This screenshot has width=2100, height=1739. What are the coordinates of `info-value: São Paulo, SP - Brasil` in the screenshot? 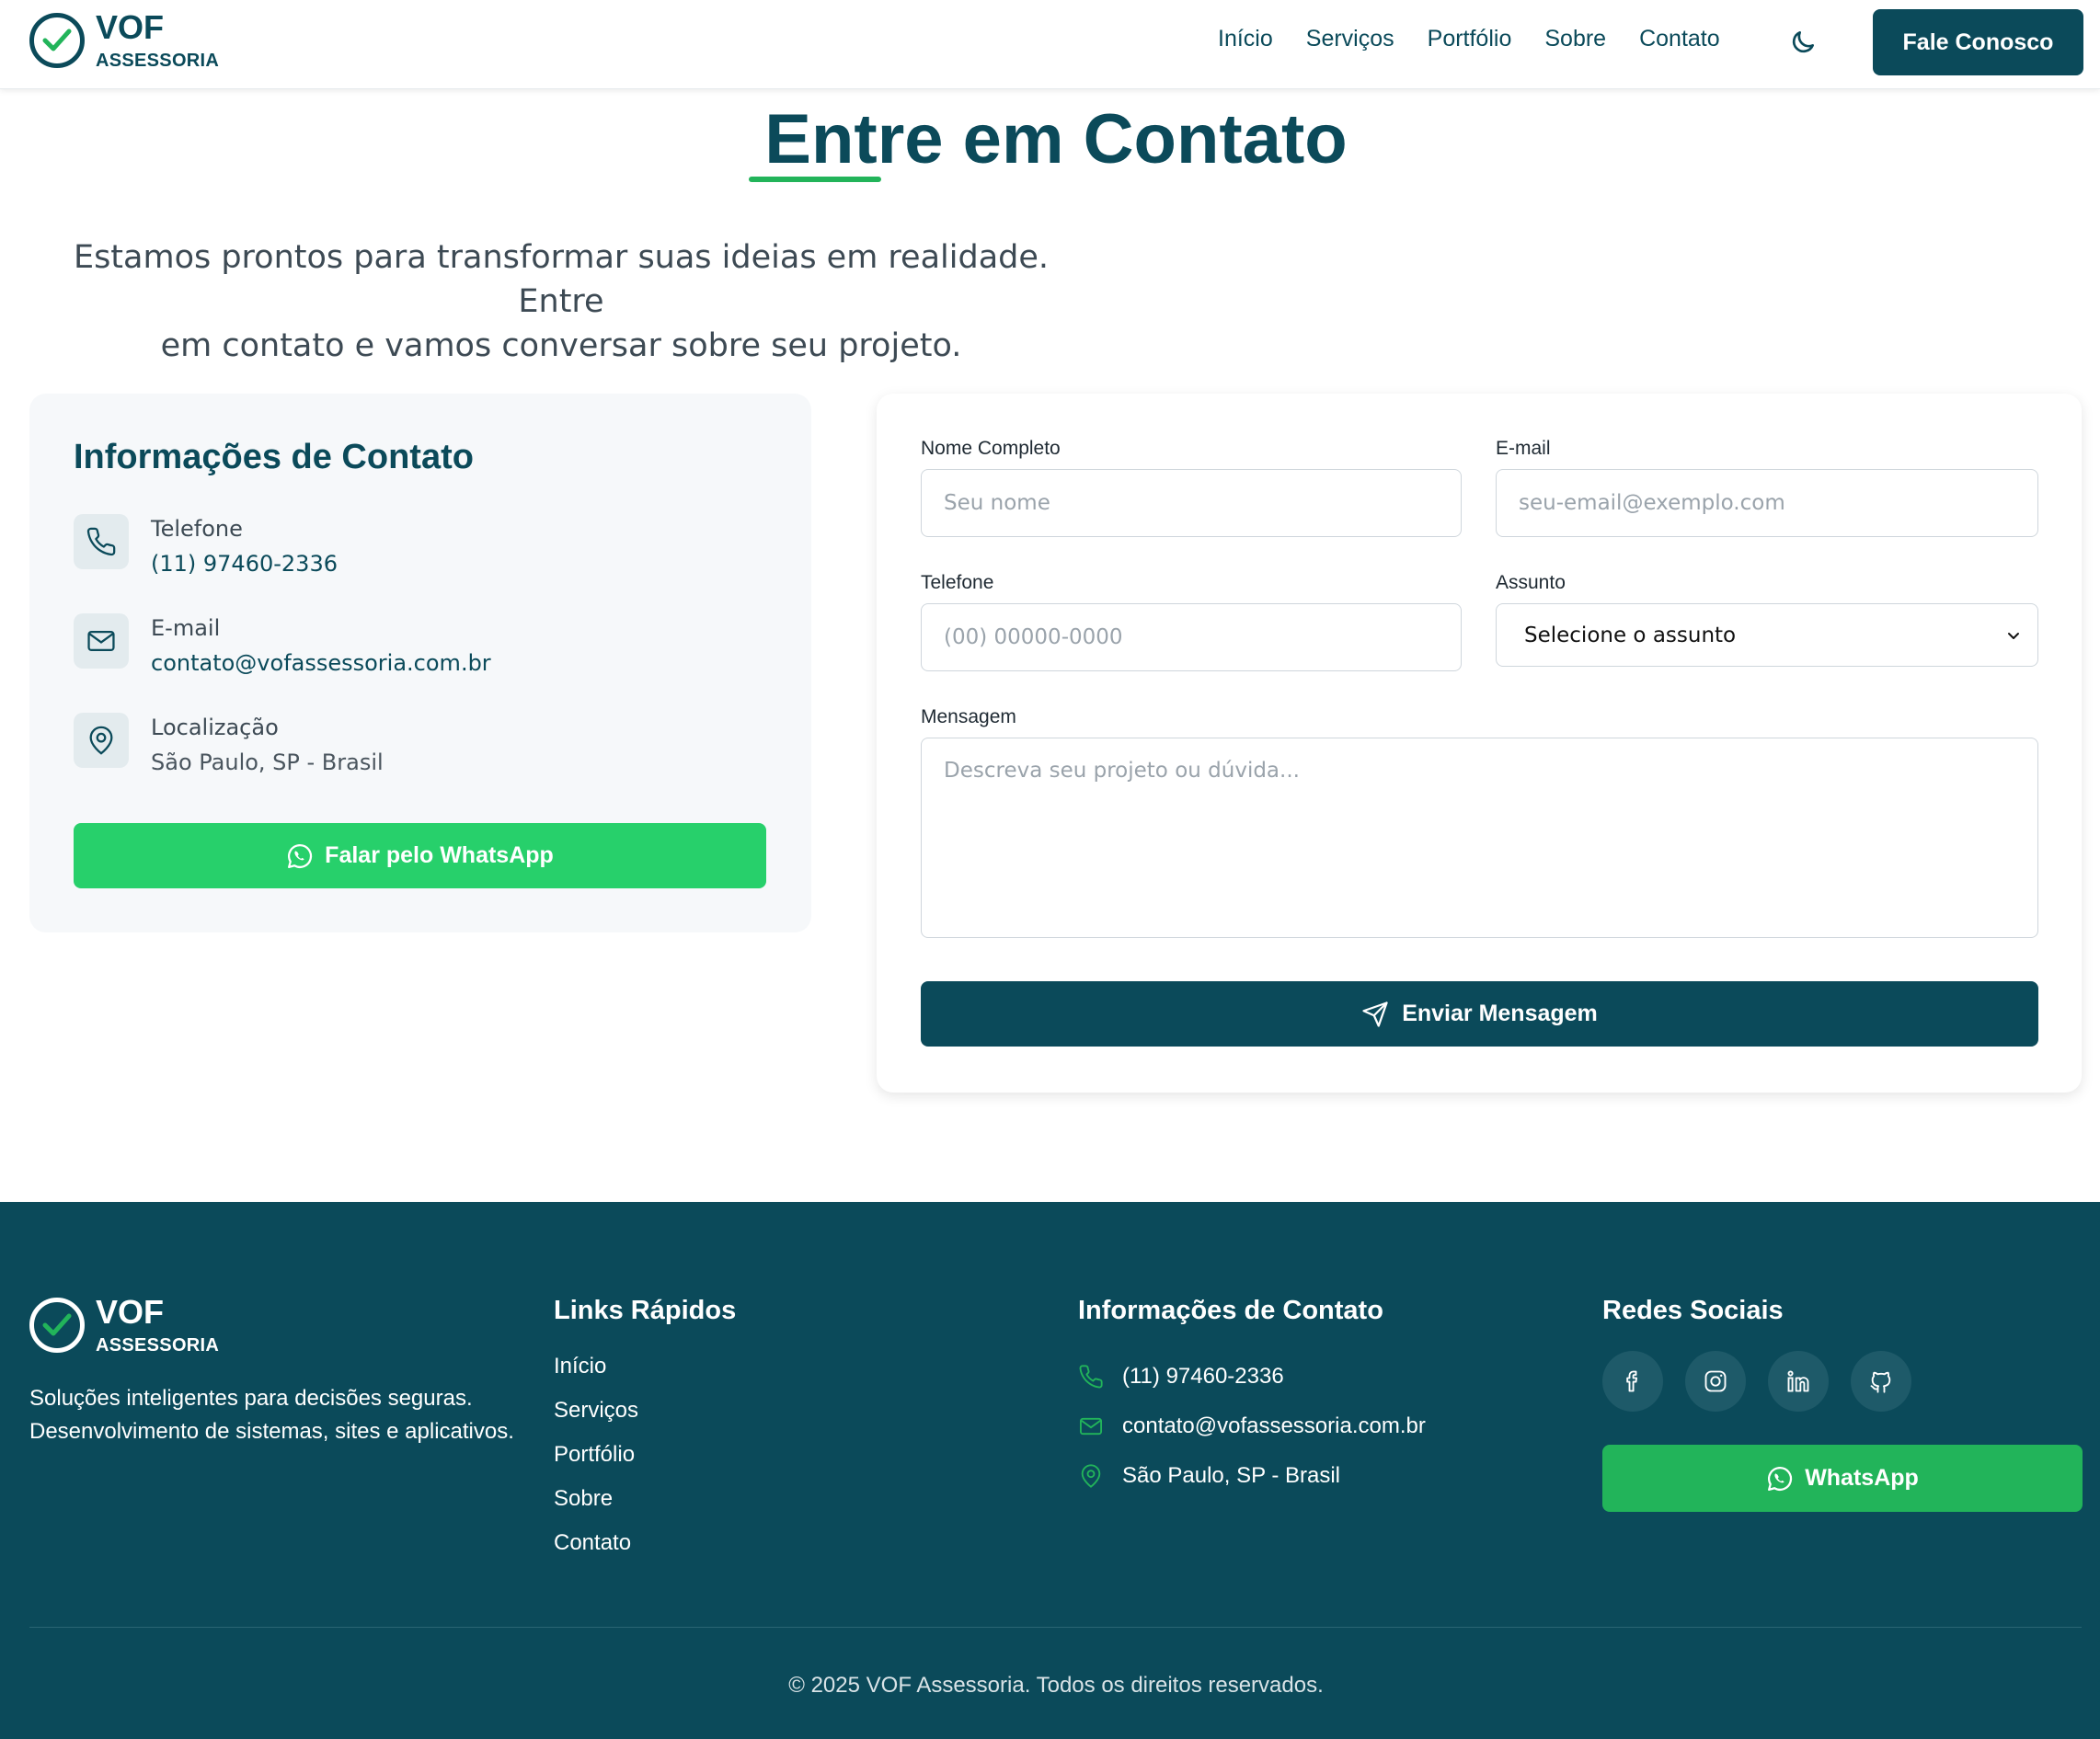 It's located at (267, 762).